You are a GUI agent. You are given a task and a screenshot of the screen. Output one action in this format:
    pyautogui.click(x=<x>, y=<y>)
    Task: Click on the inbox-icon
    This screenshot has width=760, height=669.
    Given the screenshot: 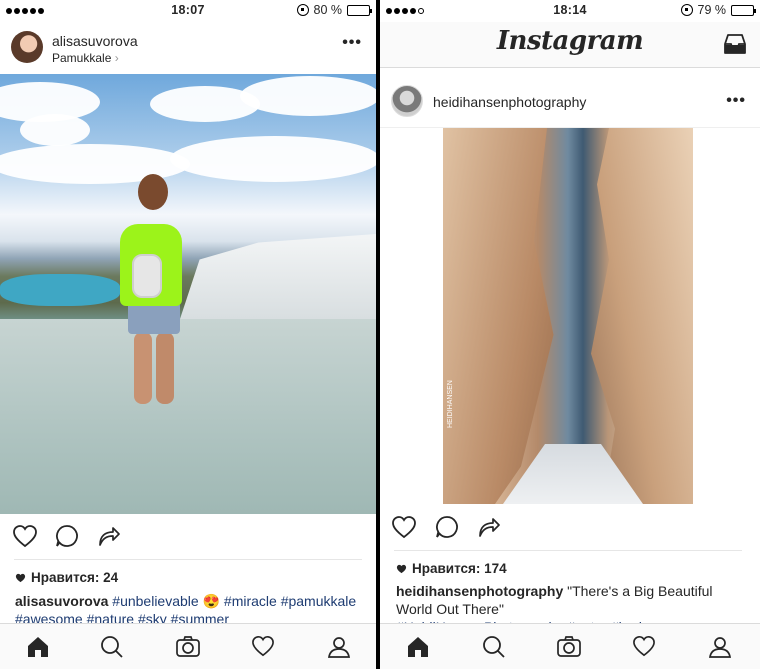 What is the action you would take?
    pyautogui.click(x=735, y=46)
    